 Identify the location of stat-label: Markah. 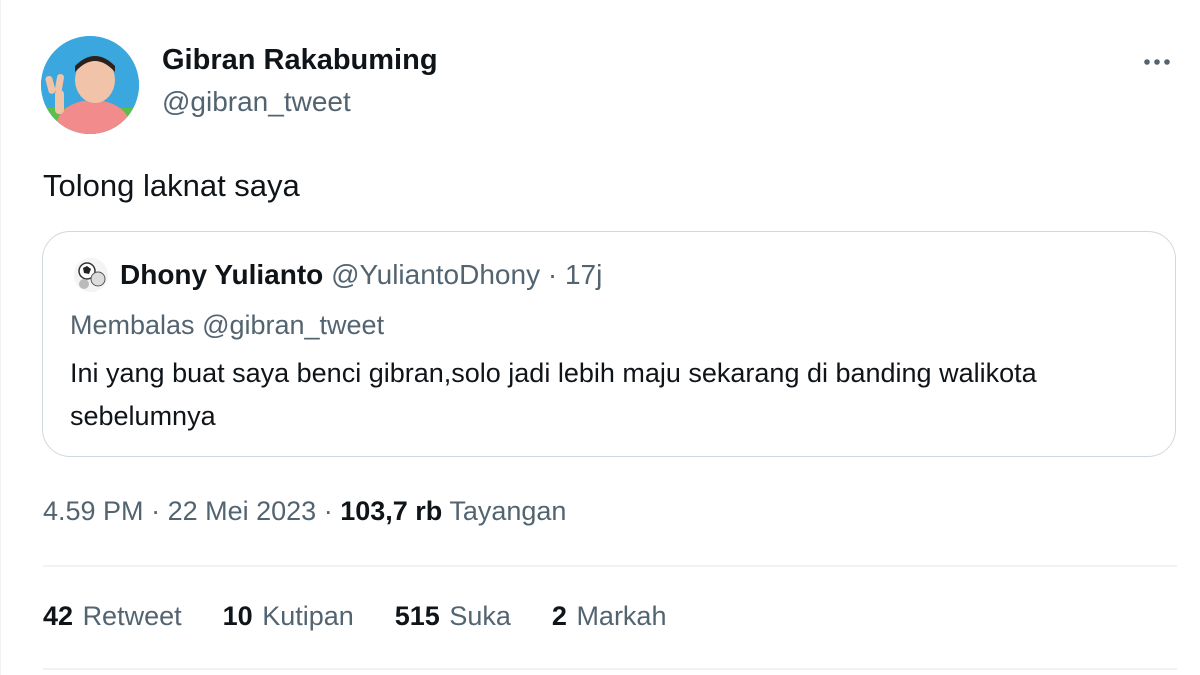
(621, 616).